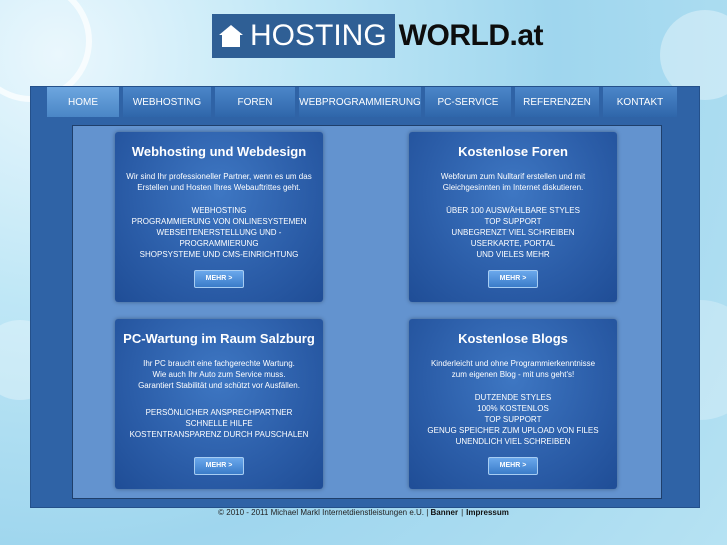 This screenshot has width=727, height=545. I want to click on mehr-button-blogs: MEHR >, so click(513, 466).